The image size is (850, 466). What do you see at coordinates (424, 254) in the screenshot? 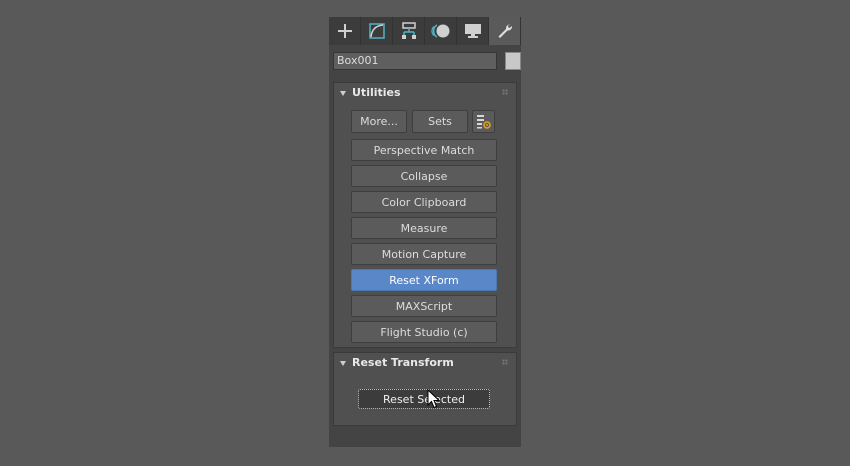
I see `utility-button-motion-capture: Motion Capture` at bounding box center [424, 254].